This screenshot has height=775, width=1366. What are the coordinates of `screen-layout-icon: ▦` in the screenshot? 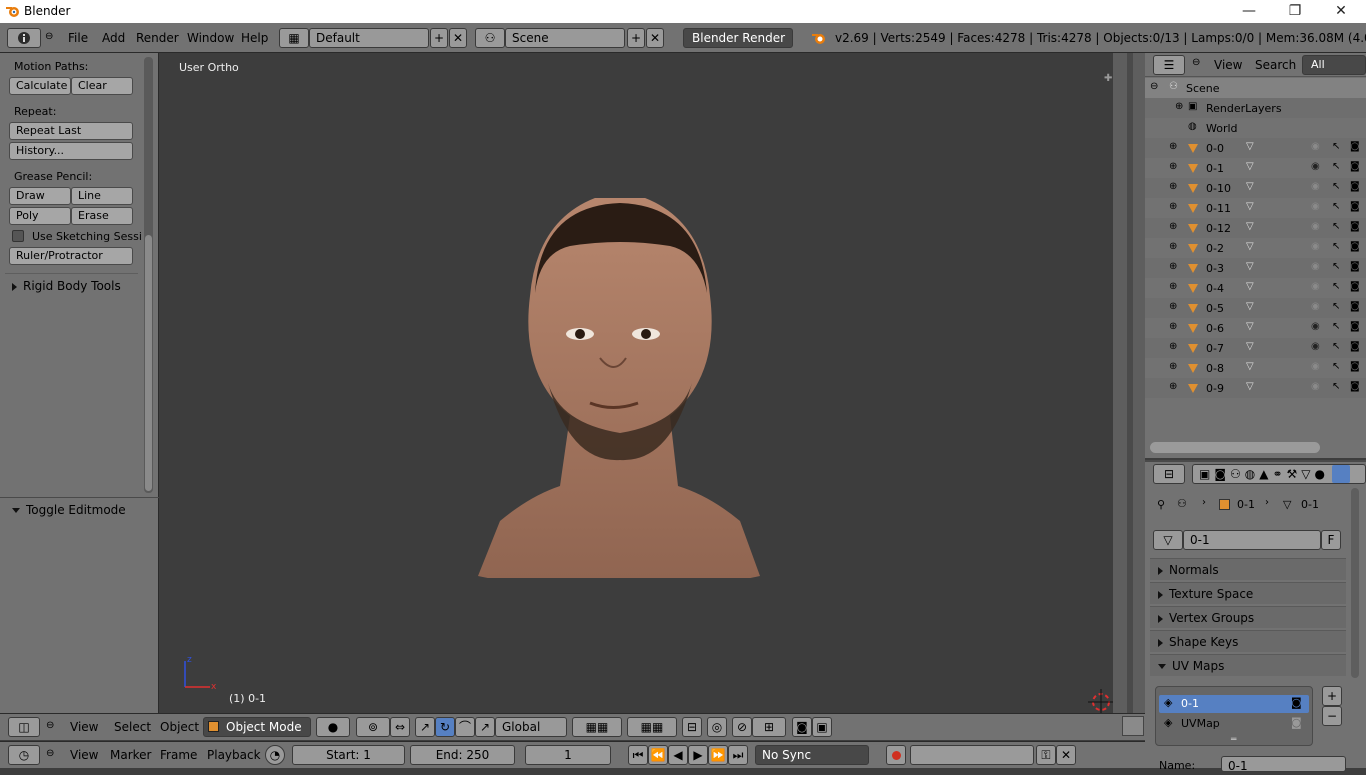 It's located at (294, 38).